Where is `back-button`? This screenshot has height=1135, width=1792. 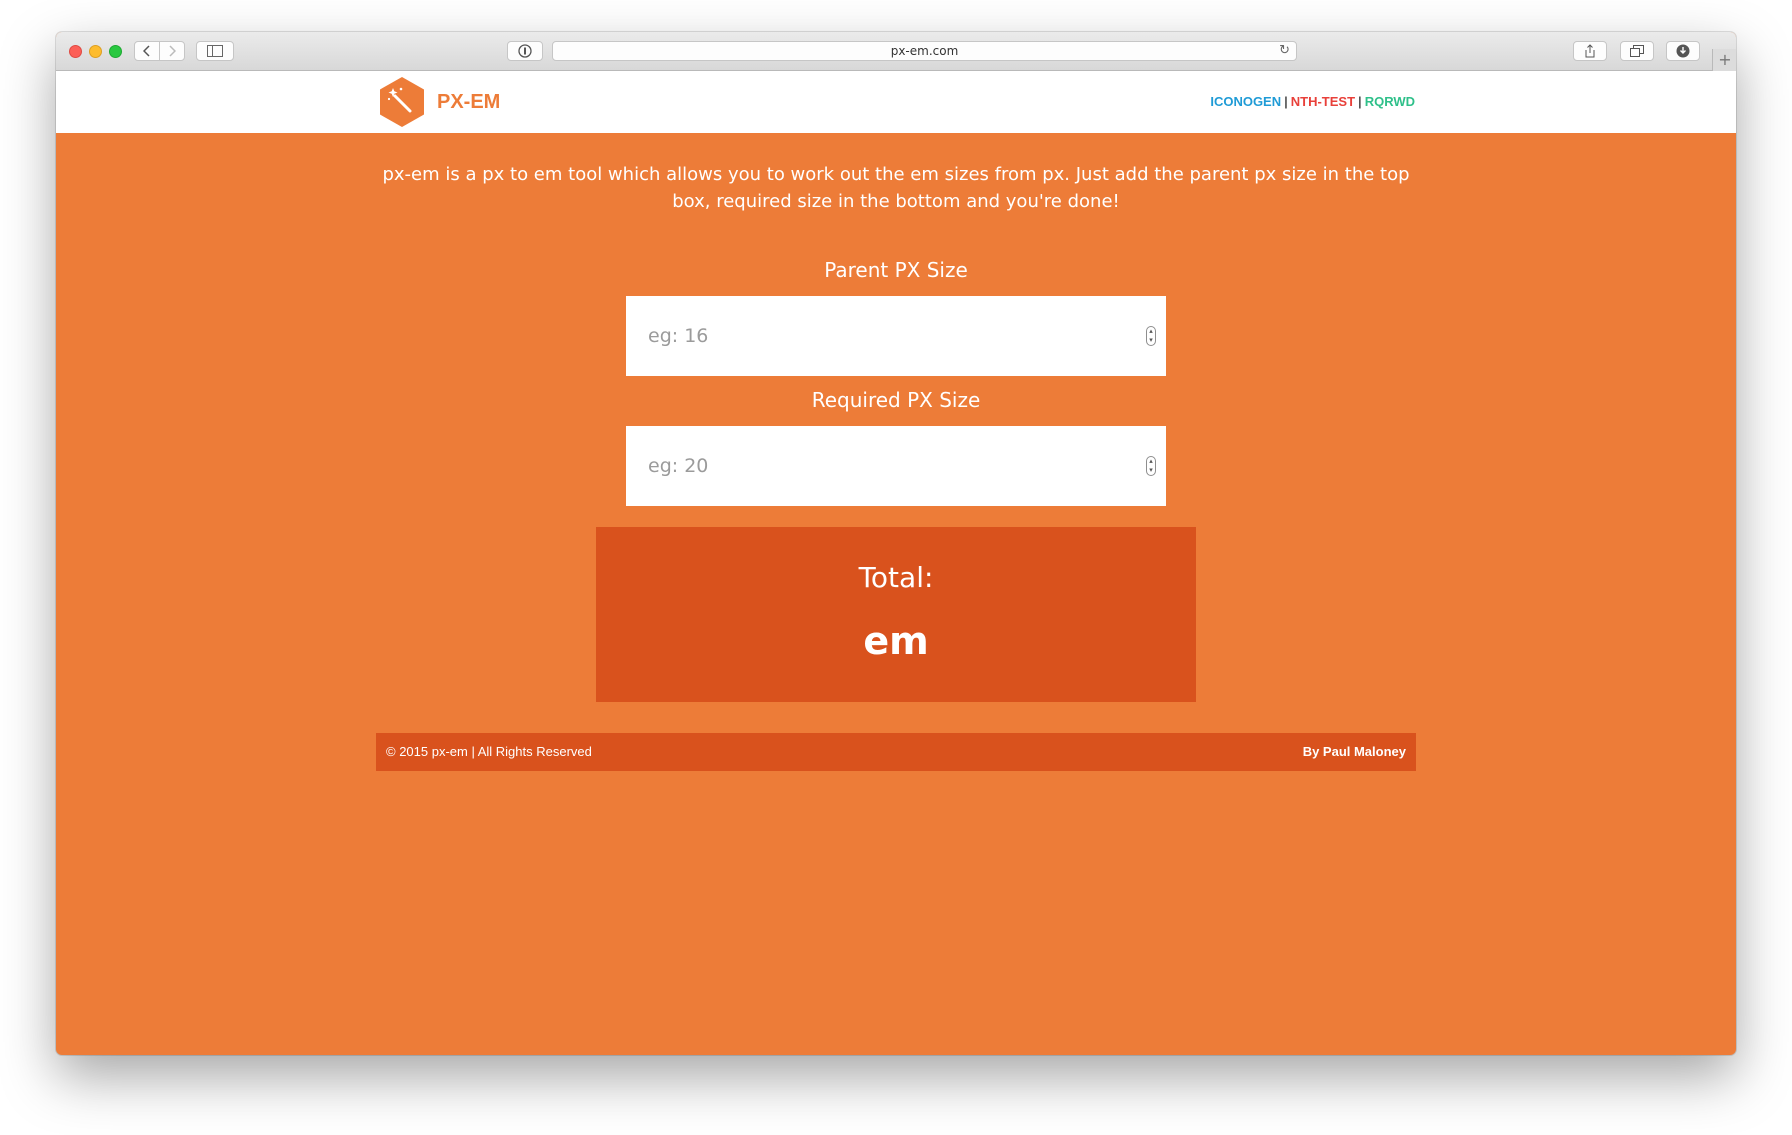
back-button is located at coordinates (147, 51).